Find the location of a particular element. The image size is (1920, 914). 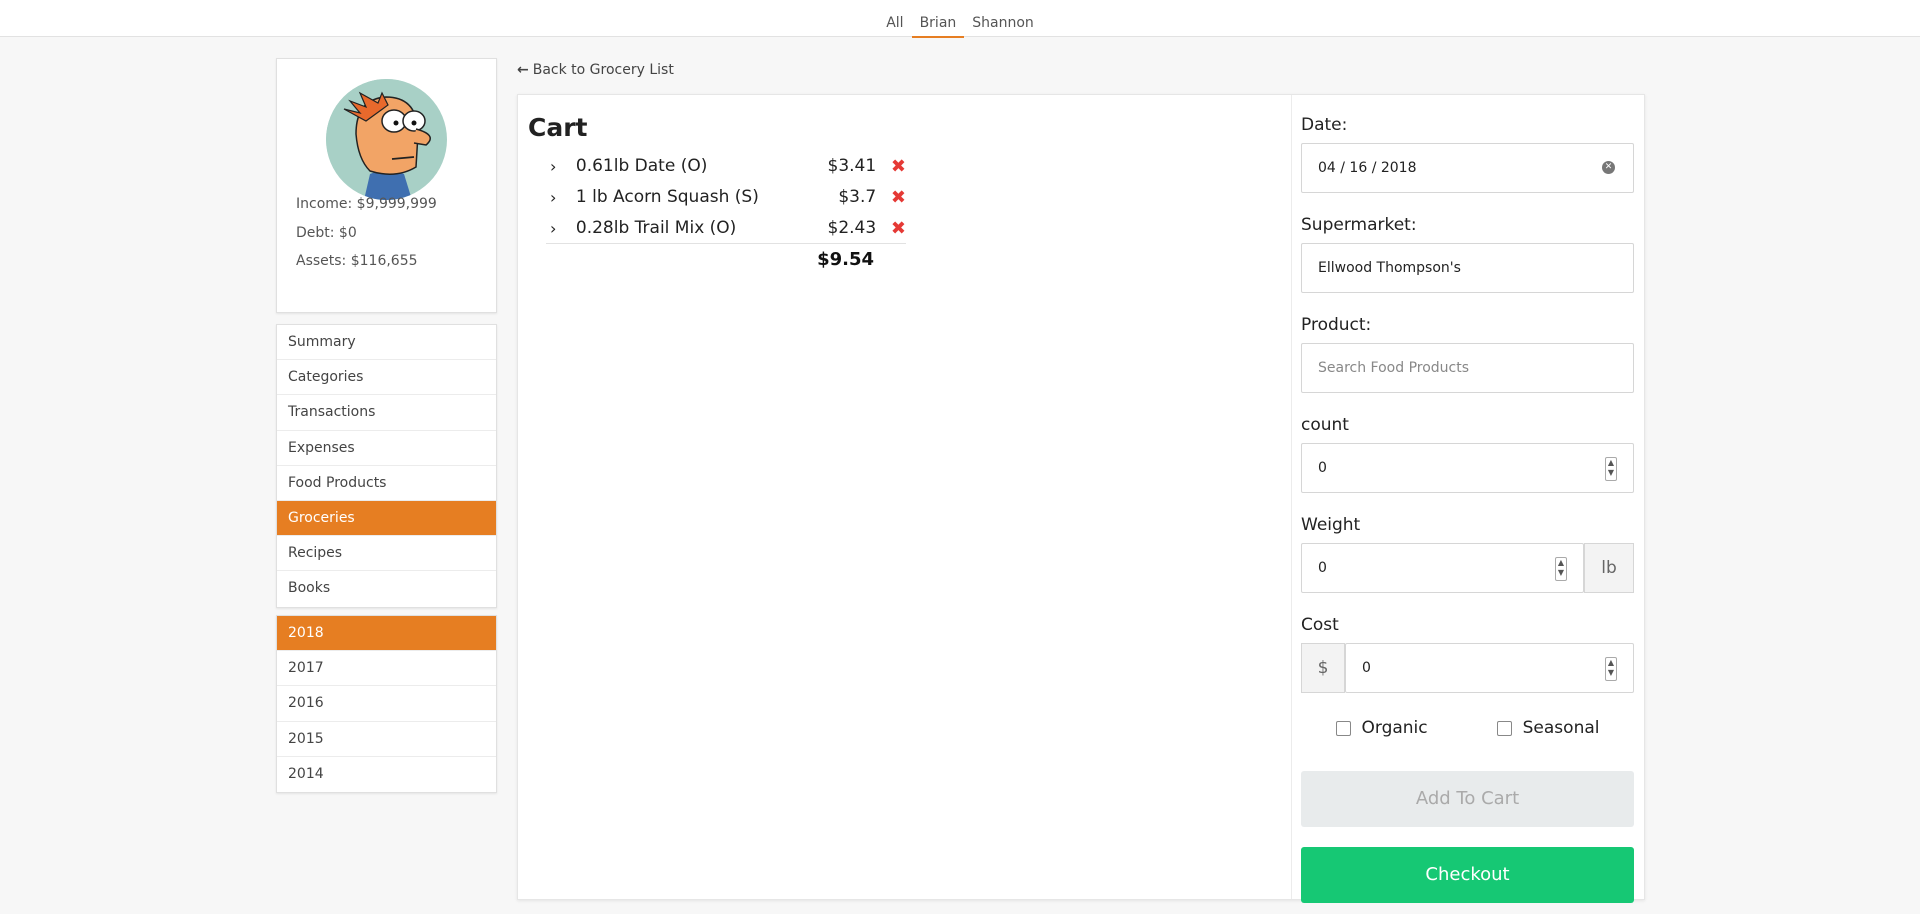

year-item-2014: 2014 is located at coordinates (386, 774).